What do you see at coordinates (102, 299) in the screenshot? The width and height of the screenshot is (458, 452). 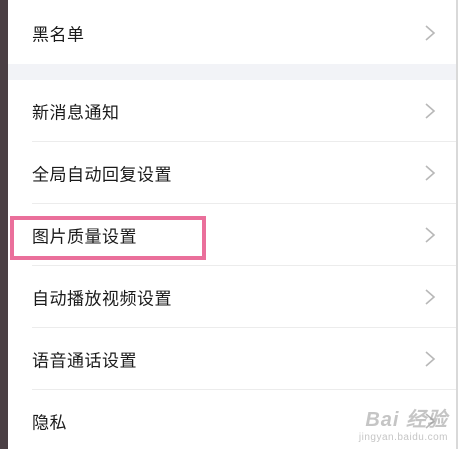 I see `settings-item-label: 自动播放视频设置` at bounding box center [102, 299].